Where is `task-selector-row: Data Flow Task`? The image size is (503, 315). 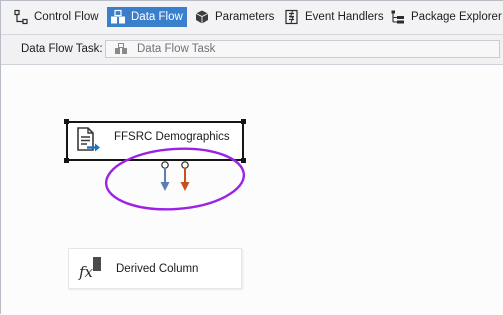 task-selector-row: Data Flow Task is located at coordinates (252, 50).